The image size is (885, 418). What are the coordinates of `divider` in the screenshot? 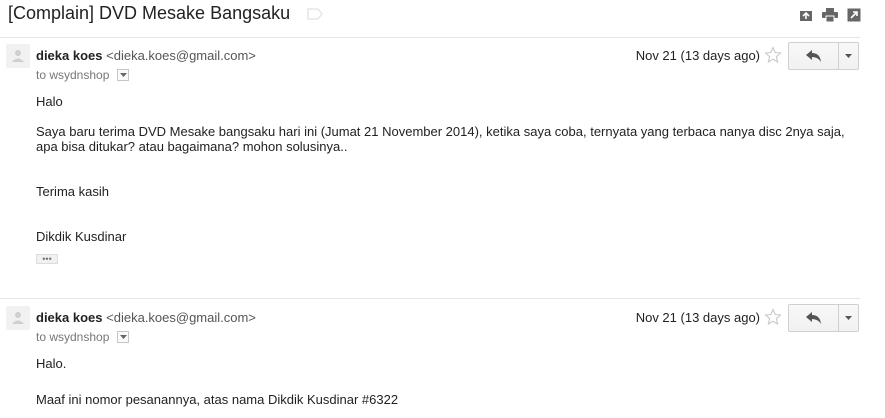 It's located at (430, 298).